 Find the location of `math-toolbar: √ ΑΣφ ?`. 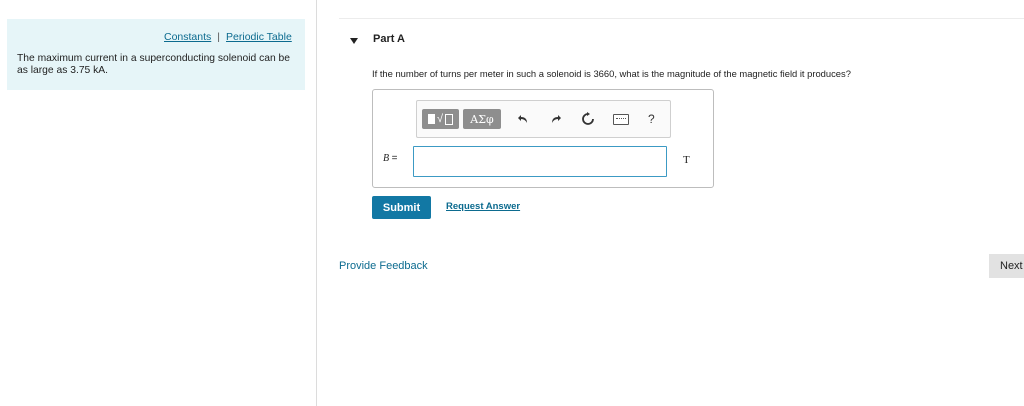

math-toolbar: √ ΑΣφ ? is located at coordinates (543, 119).